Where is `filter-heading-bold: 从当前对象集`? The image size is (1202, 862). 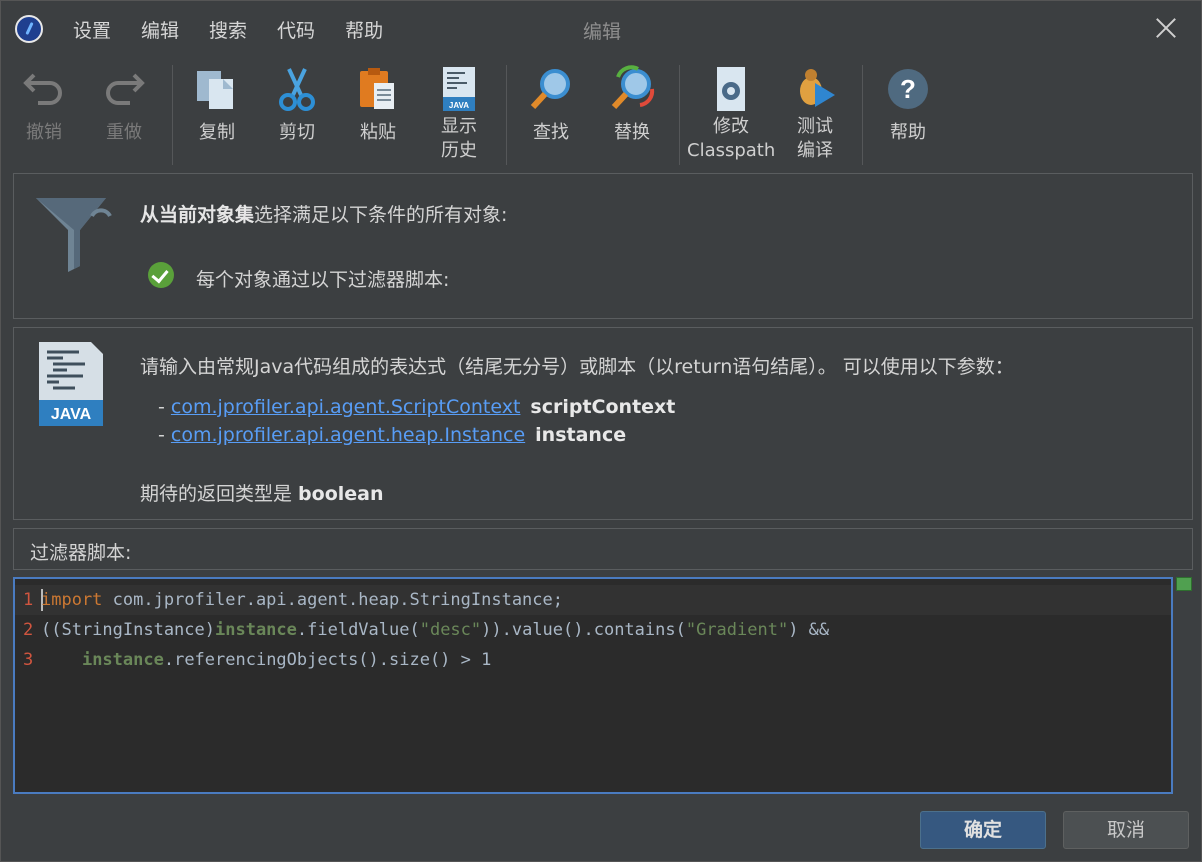
filter-heading-bold: 从当前对象集 is located at coordinates (197, 215).